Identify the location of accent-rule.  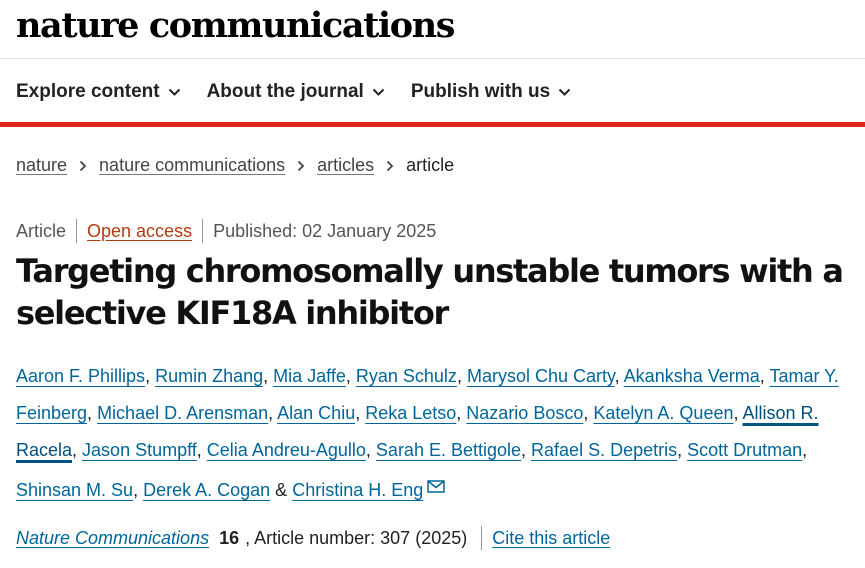
(432, 124).